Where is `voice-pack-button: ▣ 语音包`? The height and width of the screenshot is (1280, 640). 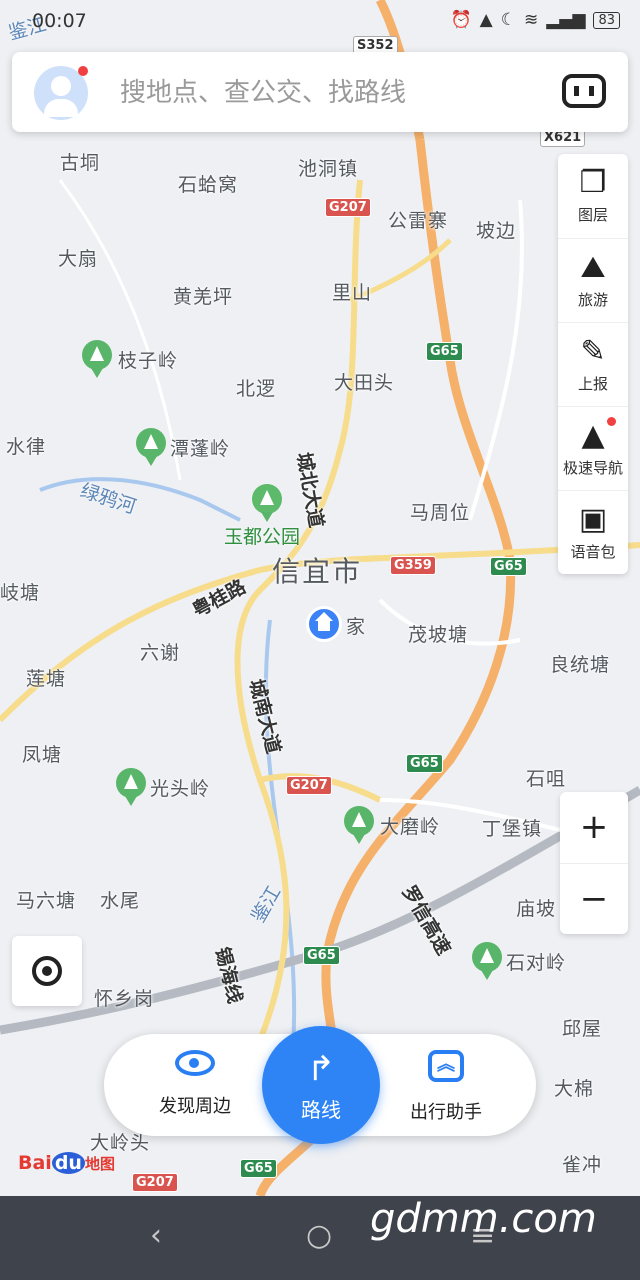
voice-pack-button: ▣ 语音包 is located at coordinates (593, 532).